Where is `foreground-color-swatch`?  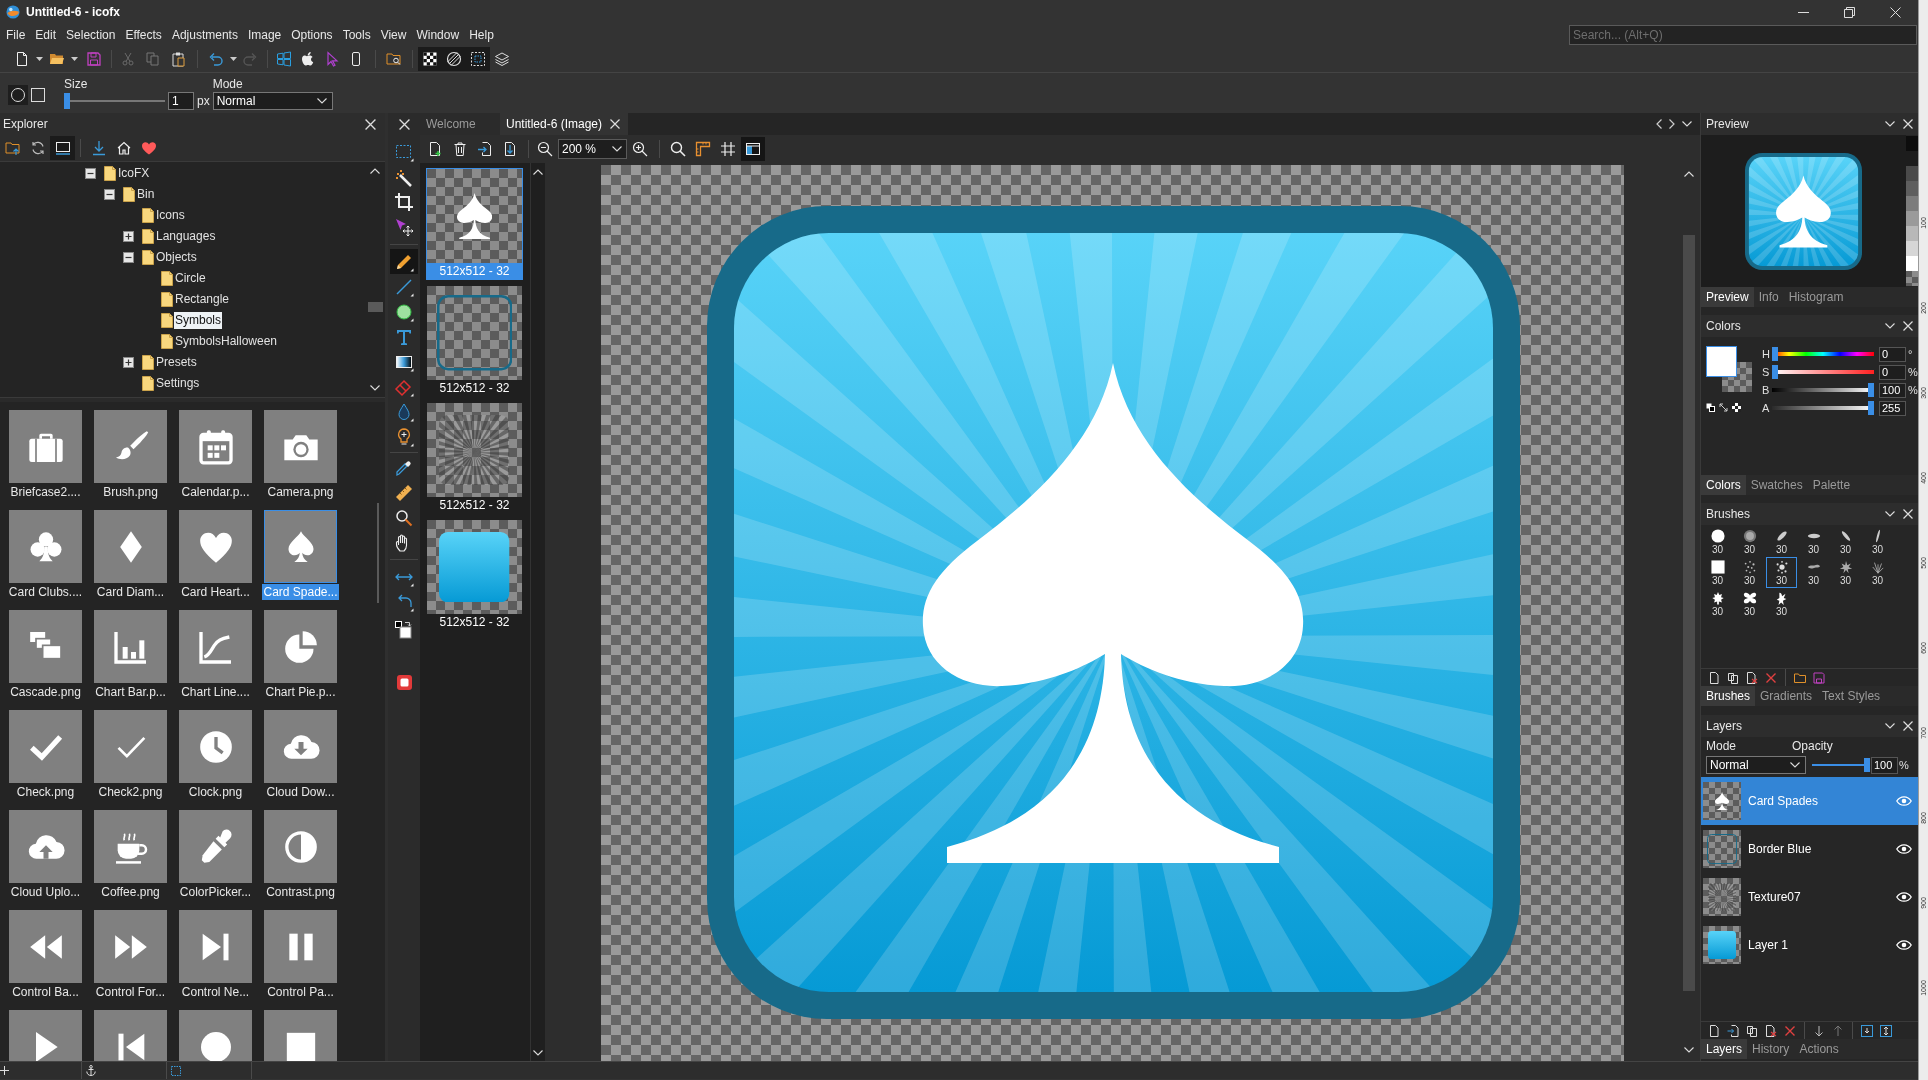
foreground-color-swatch is located at coordinates (1721, 361).